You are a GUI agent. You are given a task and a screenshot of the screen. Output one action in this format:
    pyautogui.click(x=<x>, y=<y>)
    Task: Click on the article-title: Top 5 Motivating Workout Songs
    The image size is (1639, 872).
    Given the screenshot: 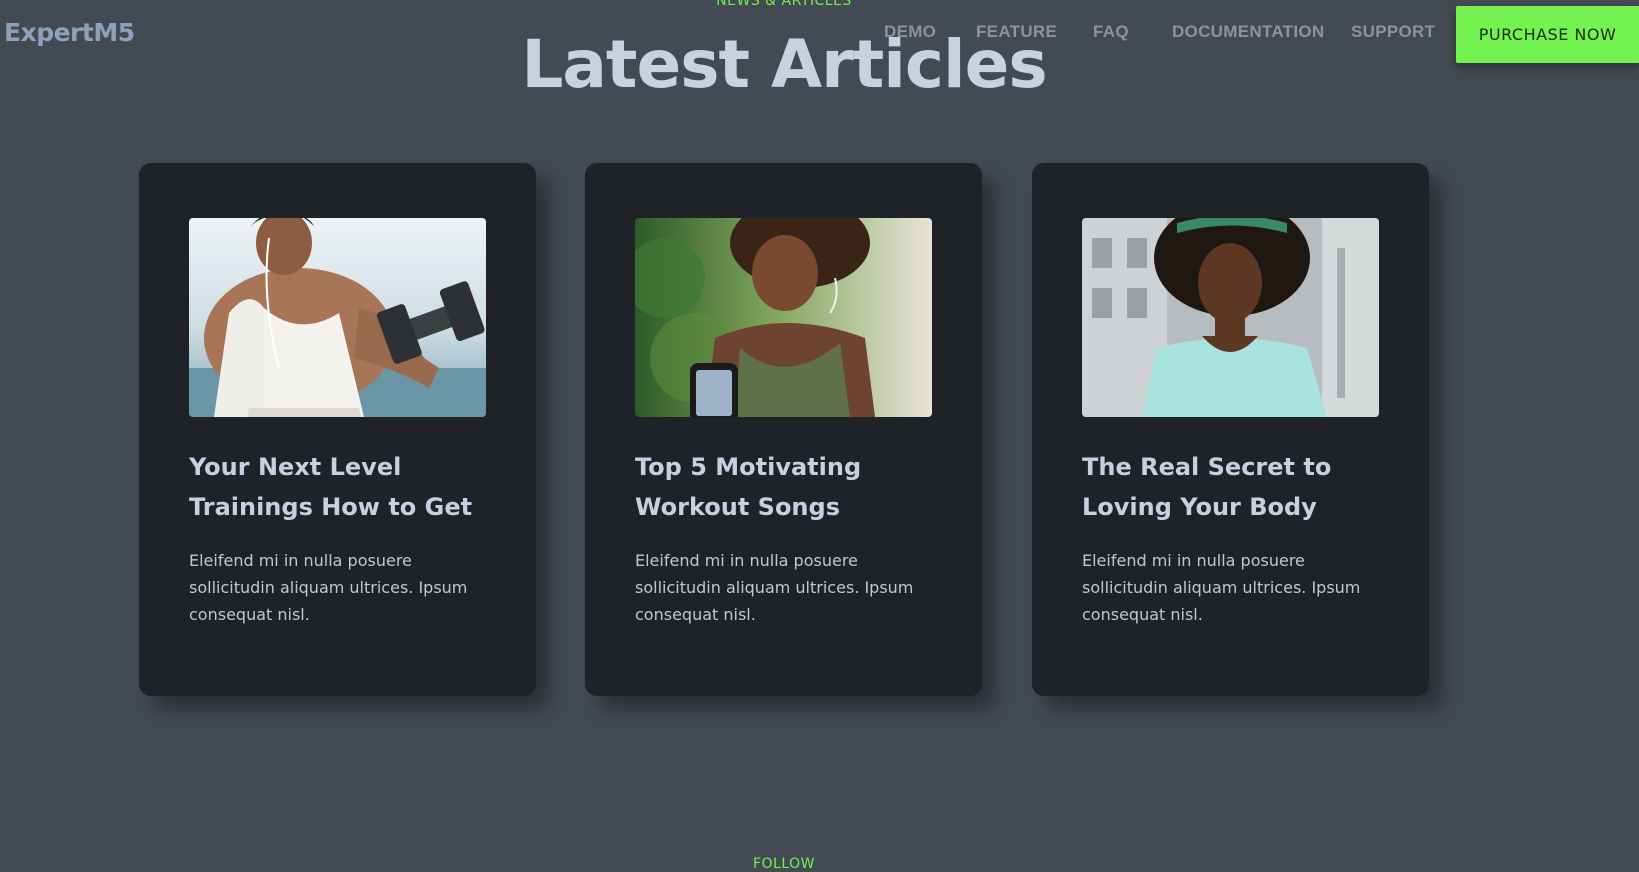 What is the action you would take?
    pyautogui.click(x=790, y=487)
    